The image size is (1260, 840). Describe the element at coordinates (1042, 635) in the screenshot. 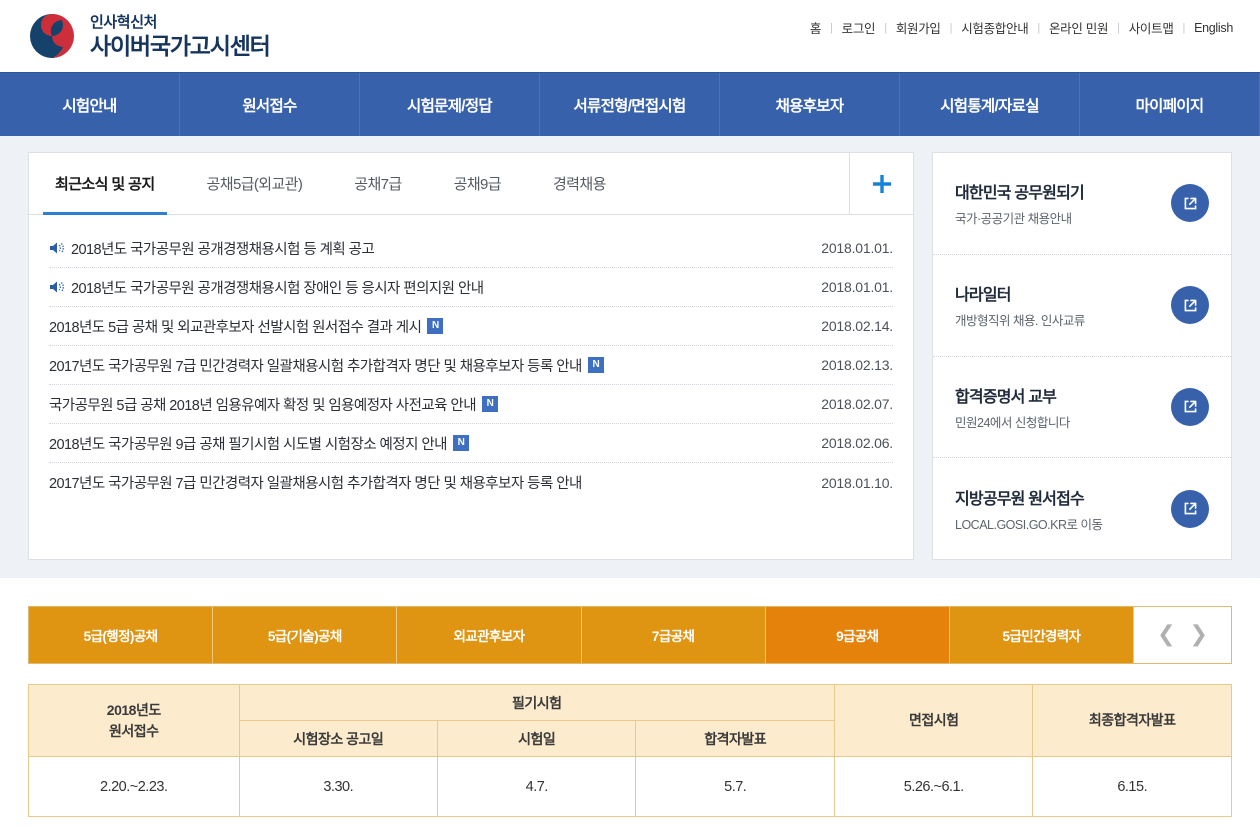

I see `schedule-tab-level5-private: 5급민간경력자` at that location.